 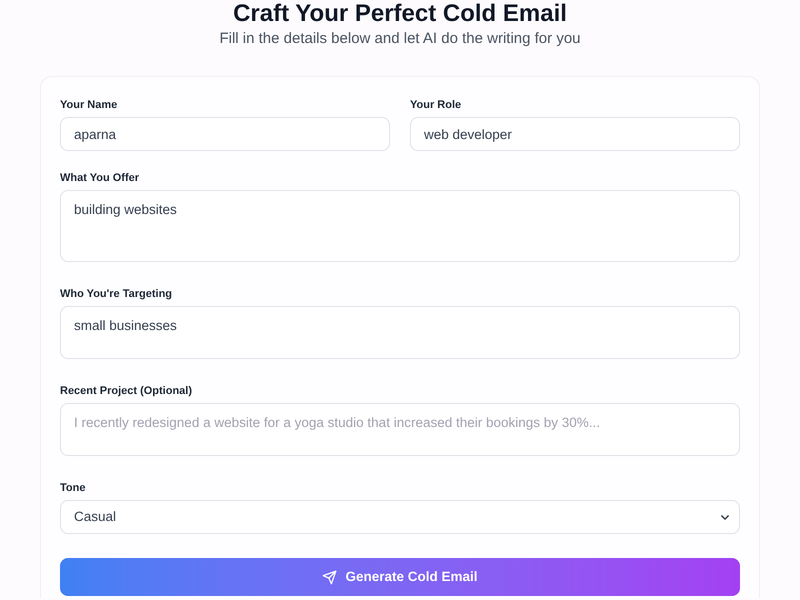 What do you see at coordinates (89, 105) in the screenshot?
I see `field-label: Your Name` at bounding box center [89, 105].